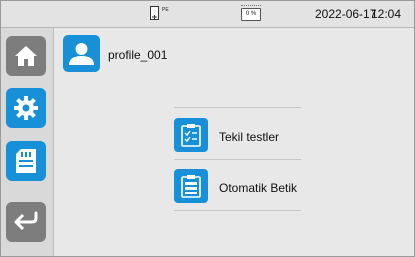 This screenshot has height=257, width=415. Describe the element at coordinates (207, 14) in the screenshot. I see `status-bar: PE 0 % 2022-06-17 12:04` at that location.